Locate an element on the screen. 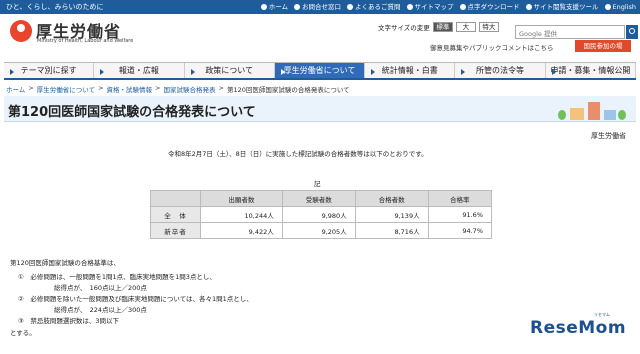  tagline: ひと、くらし、みらいのために is located at coordinates (55, 7).